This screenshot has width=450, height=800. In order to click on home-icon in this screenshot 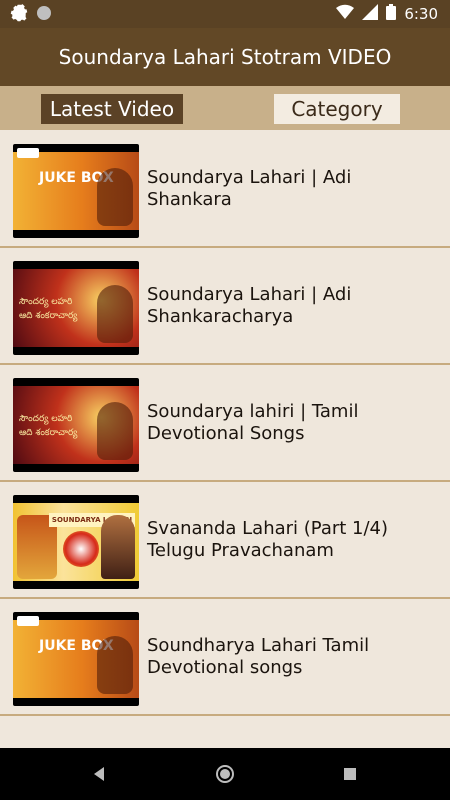, I will do `click(225, 774)`.